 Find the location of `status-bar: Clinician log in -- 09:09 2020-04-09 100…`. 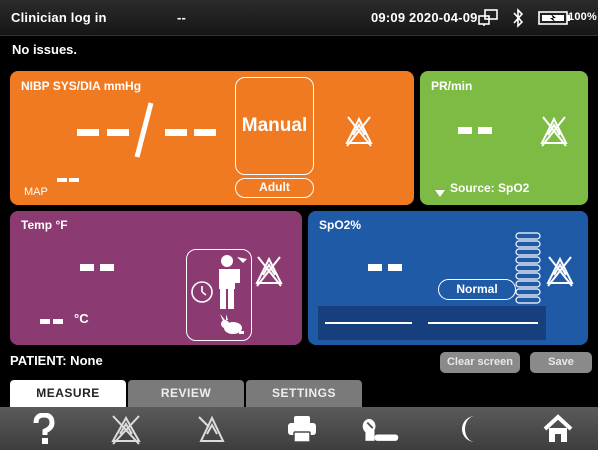

status-bar: Clinician log in -- 09:09 2020-04-09 100… is located at coordinates (299, 18).